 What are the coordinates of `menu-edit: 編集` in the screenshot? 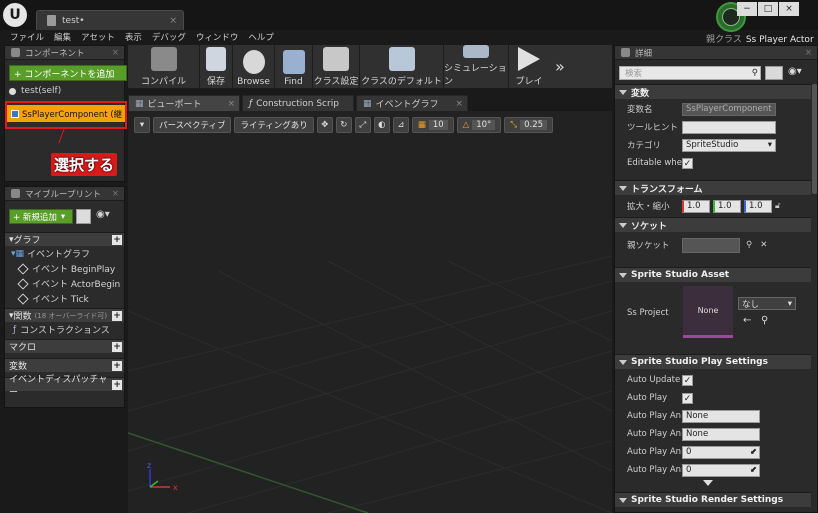 It's located at (62, 37).